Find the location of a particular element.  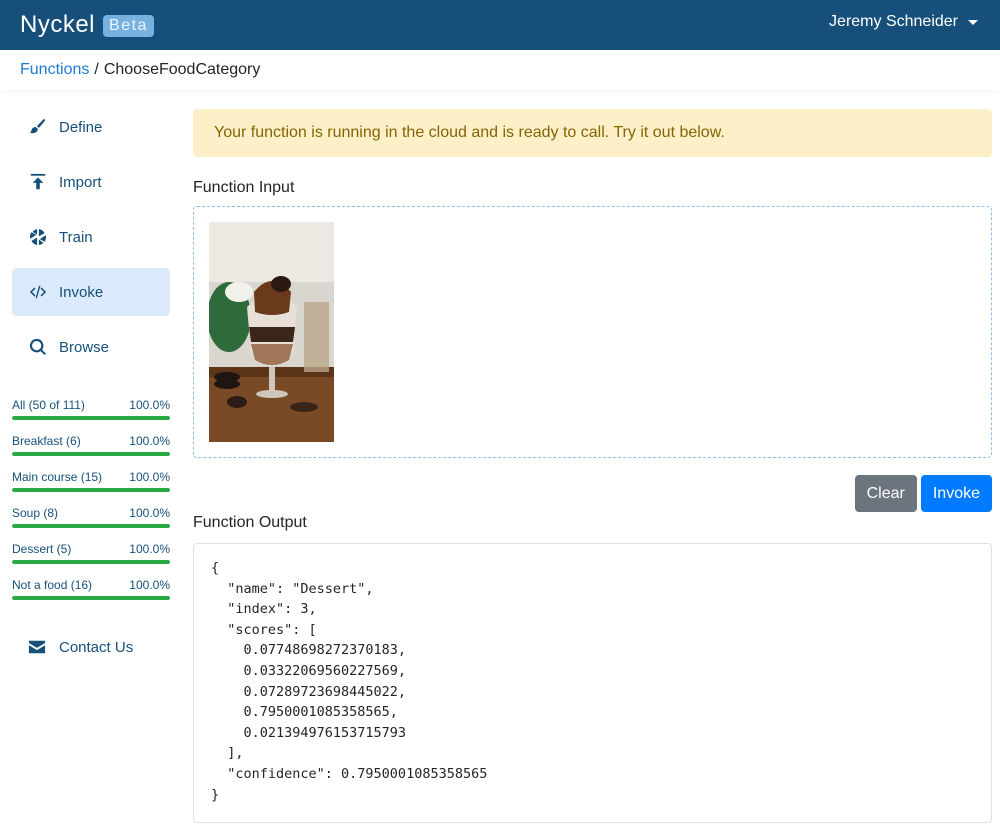

input-image-thumbnail is located at coordinates (271, 332).